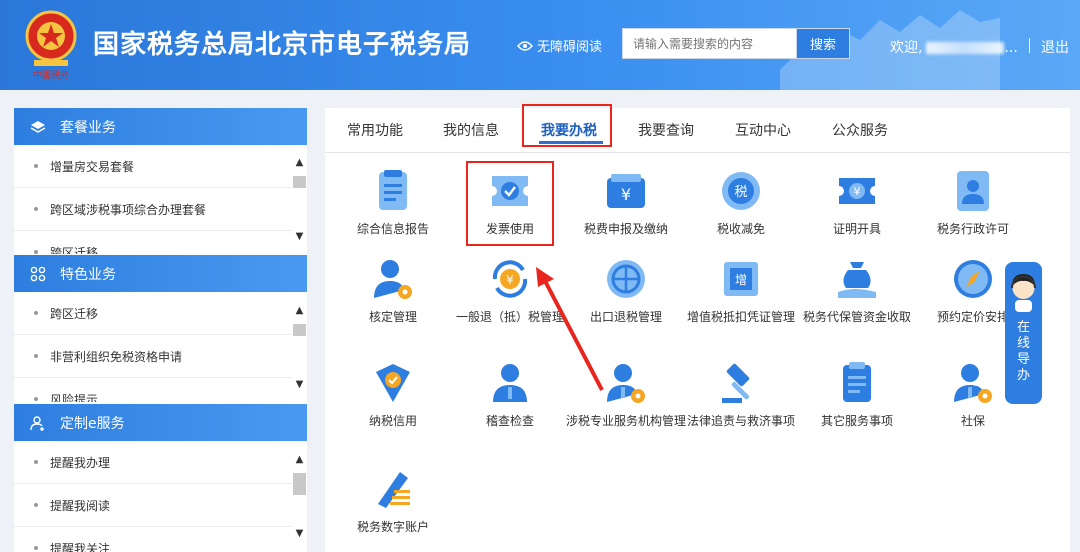 This screenshot has height=552, width=1080. Describe the element at coordinates (37, 423) in the screenshot. I see `user-plus-icon` at that location.